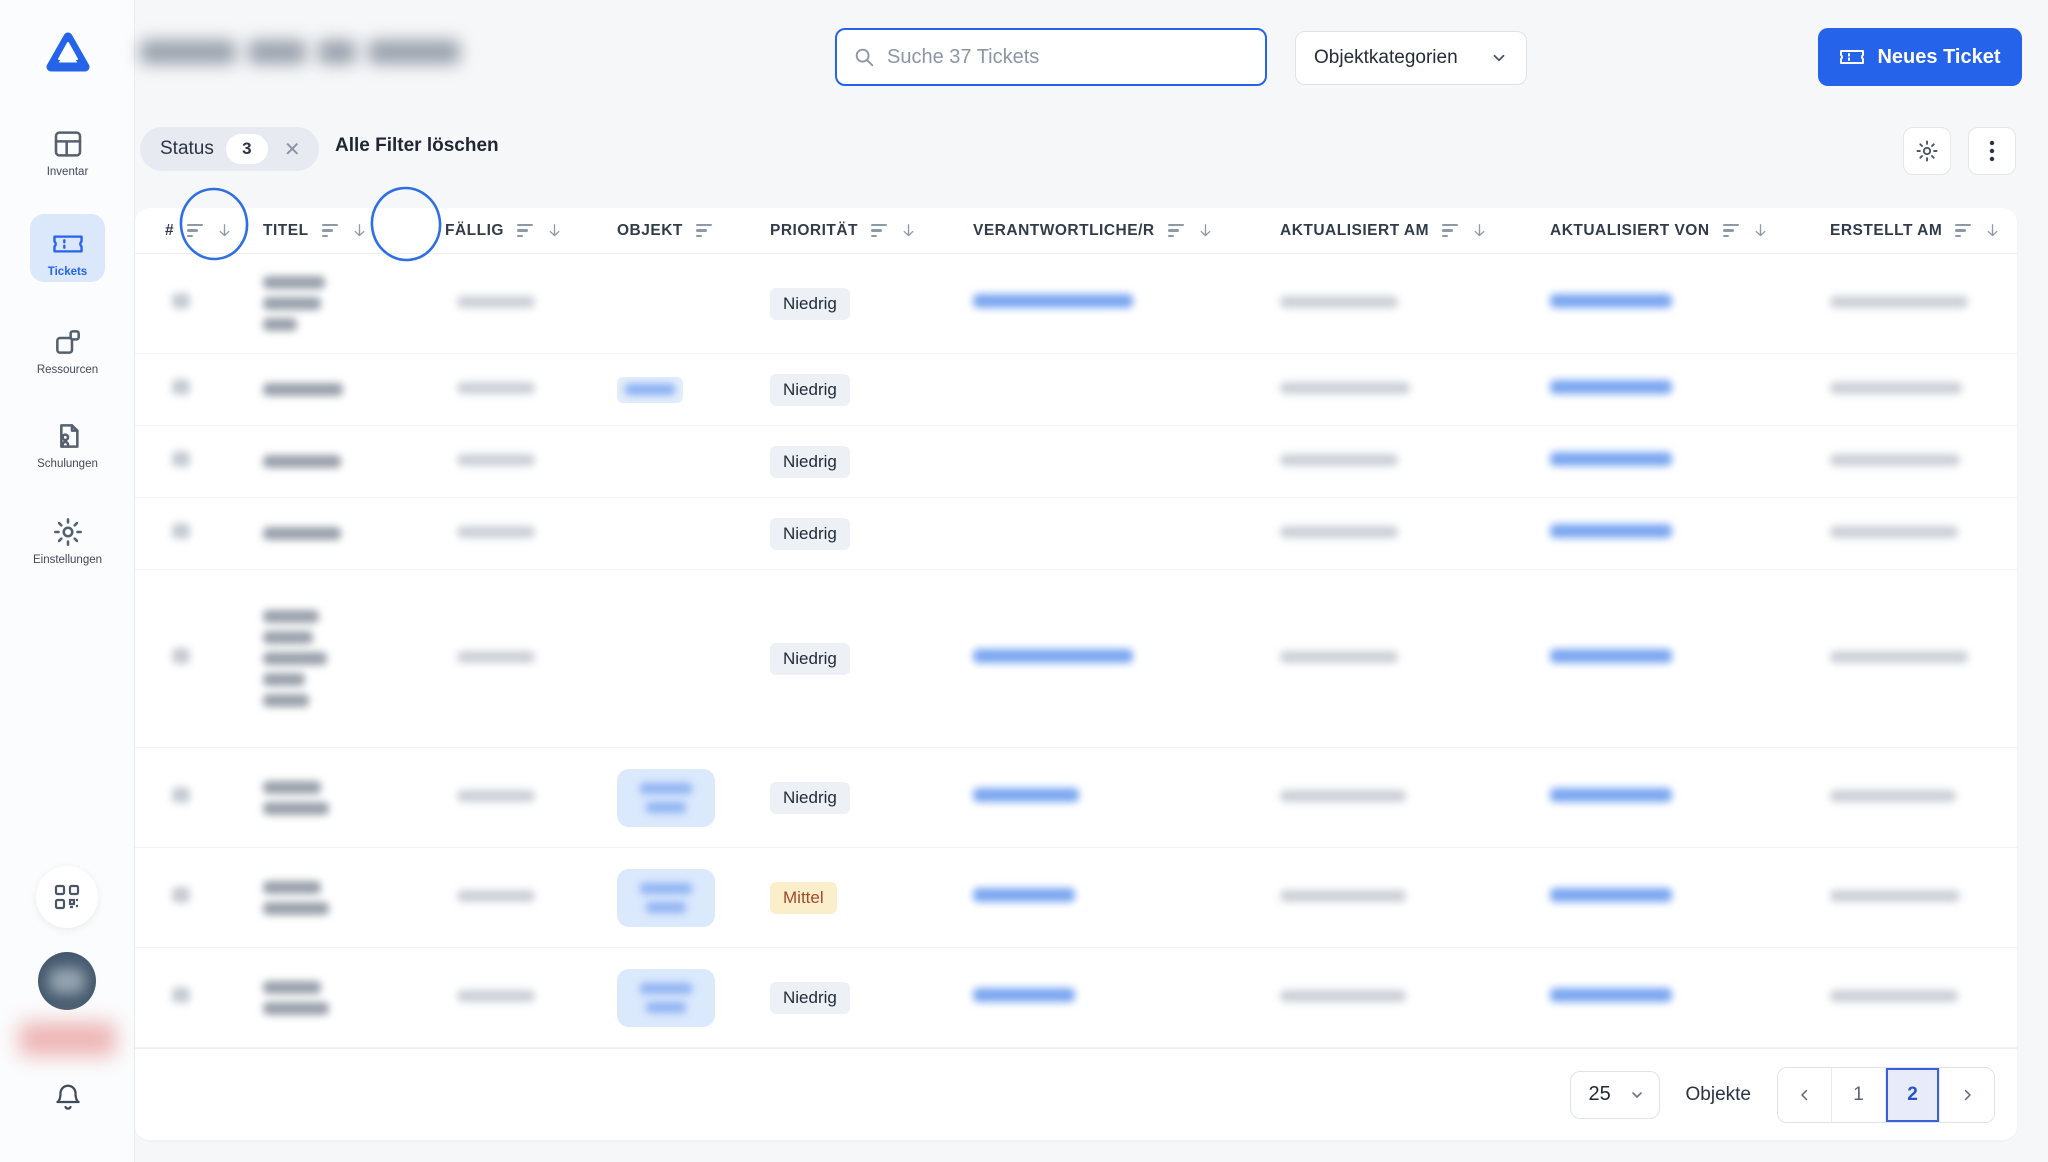  What do you see at coordinates (67, 52) in the screenshot?
I see `app-logo` at bounding box center [67, 52].